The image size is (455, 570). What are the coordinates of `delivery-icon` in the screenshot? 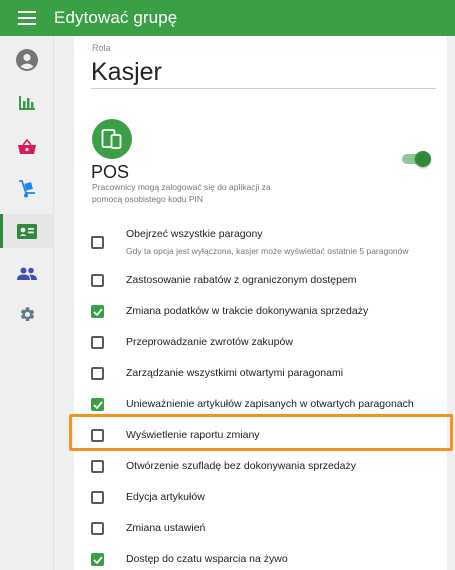 It's located at (27, 189).